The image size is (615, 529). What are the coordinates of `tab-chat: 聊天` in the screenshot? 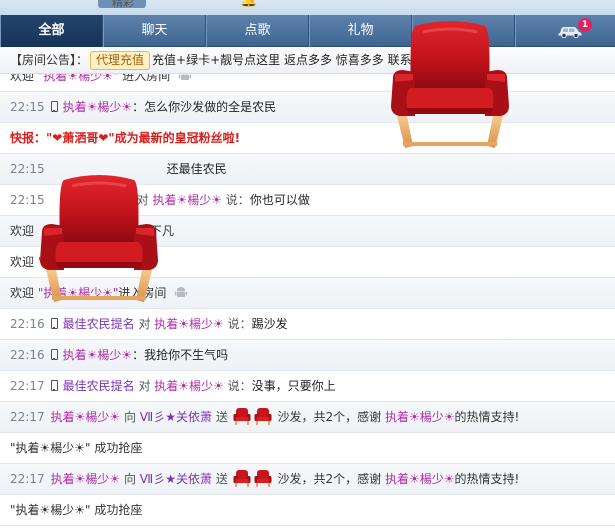 It's located at (154, 31).